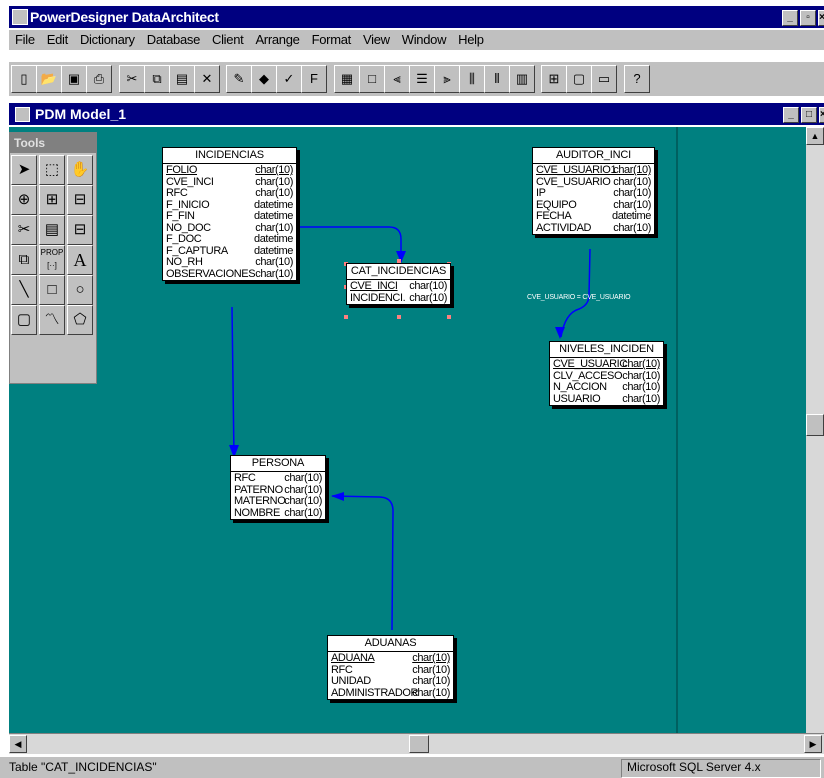  Describe the element at coordinates (24, 260) in the screenshot. I see `reference-icon: ⧉` at that location.